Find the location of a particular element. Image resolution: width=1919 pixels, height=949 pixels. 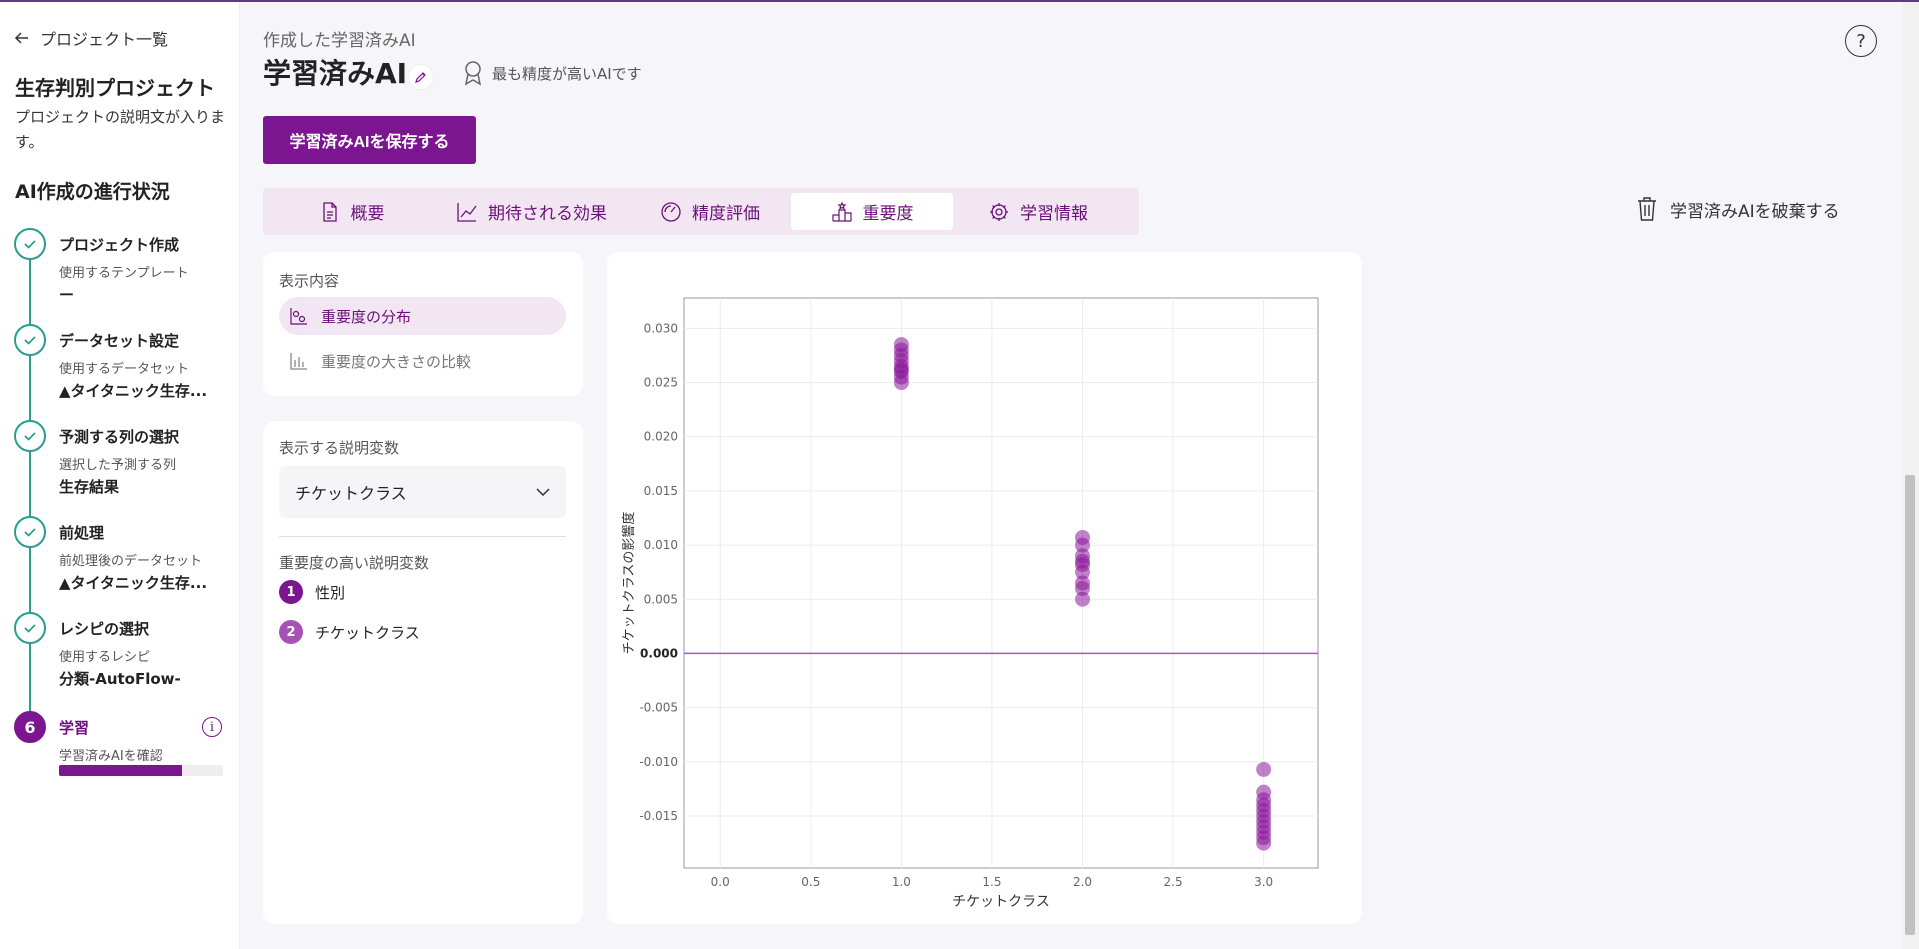

y-tick-label: 0.010 is located at coordinates (661, 545).